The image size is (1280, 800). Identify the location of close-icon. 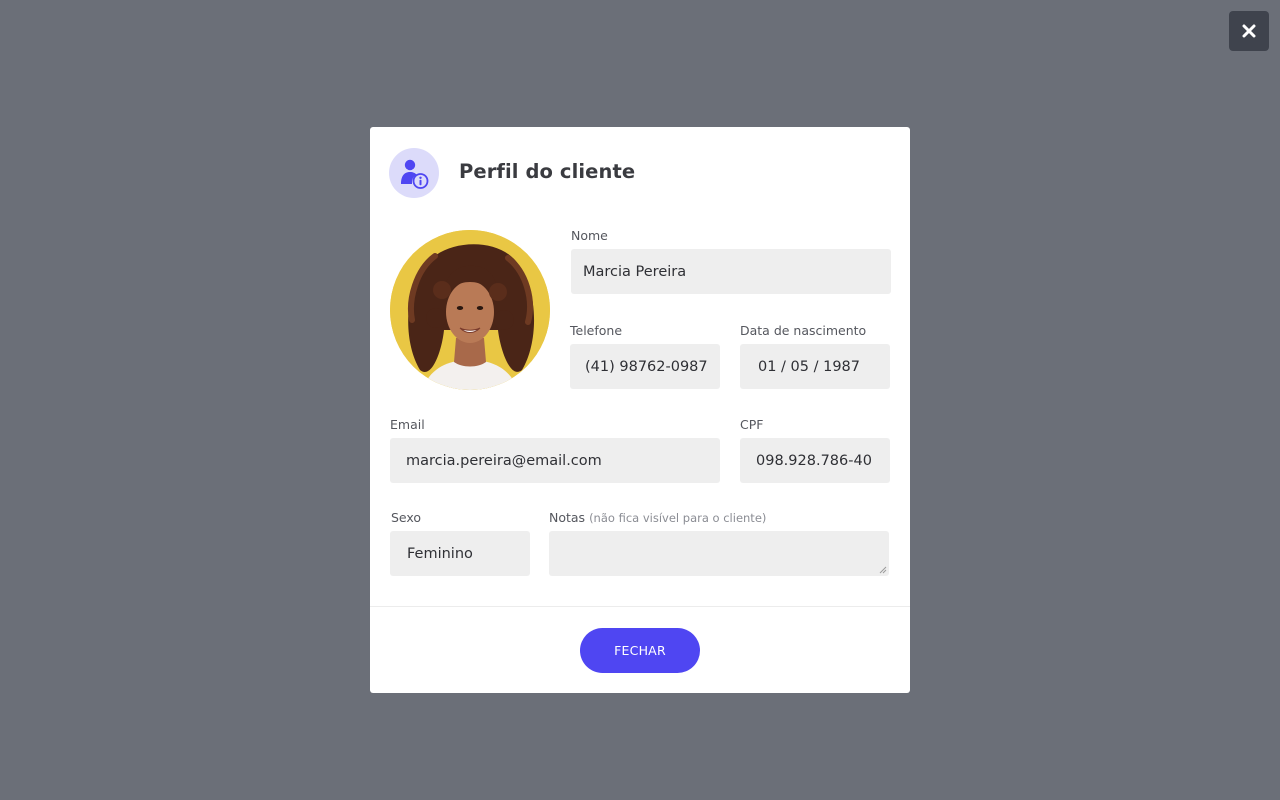
(1249, 31).